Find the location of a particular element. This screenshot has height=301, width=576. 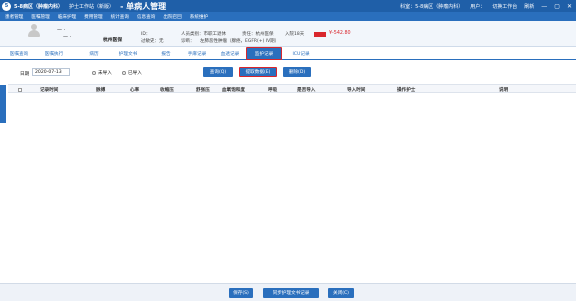

side-collapse-tab is located at coordinates (3, 104).